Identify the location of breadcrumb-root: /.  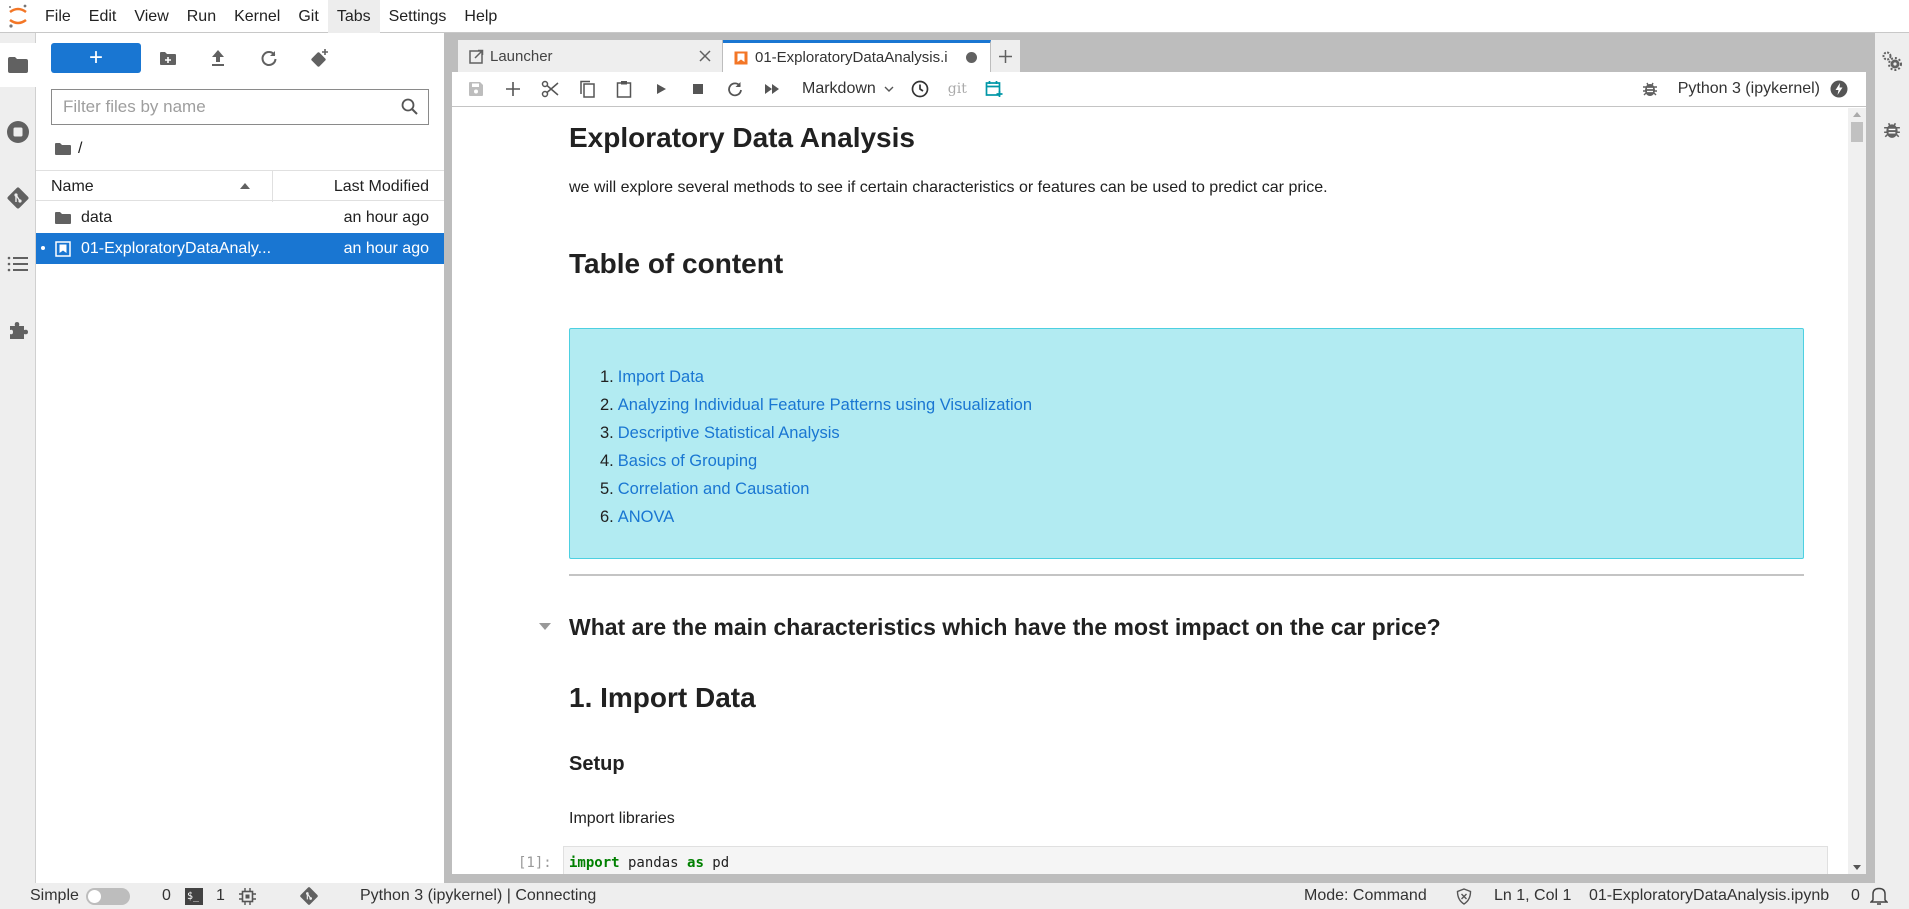
(80, 149).